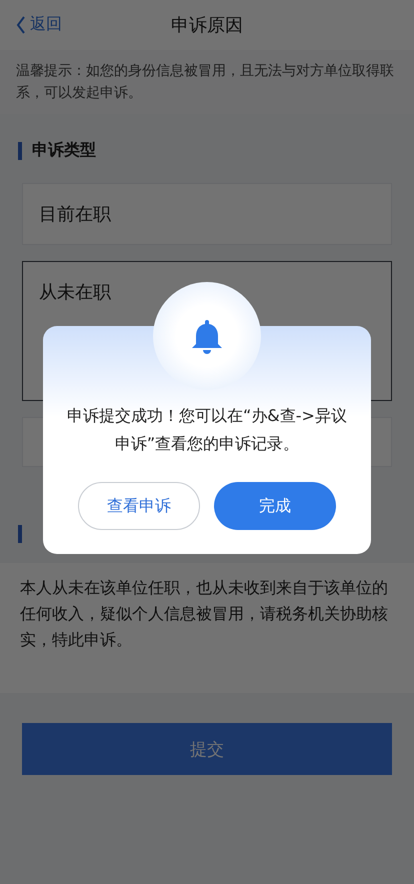  What do you see at coordinates (39, 24) in the screenshot?
I see `back-link: 返回` at bounding box center [39, 24].